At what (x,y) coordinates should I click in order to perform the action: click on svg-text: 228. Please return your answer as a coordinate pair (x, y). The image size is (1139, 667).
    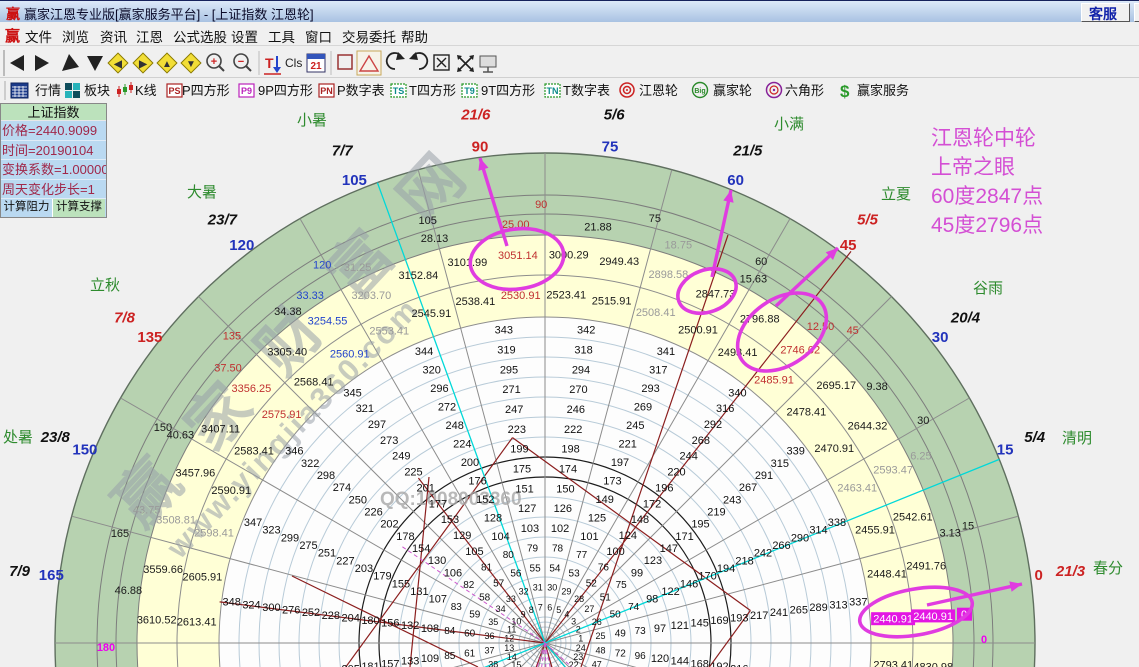
    Looking at the image, I should click on (331, 616).